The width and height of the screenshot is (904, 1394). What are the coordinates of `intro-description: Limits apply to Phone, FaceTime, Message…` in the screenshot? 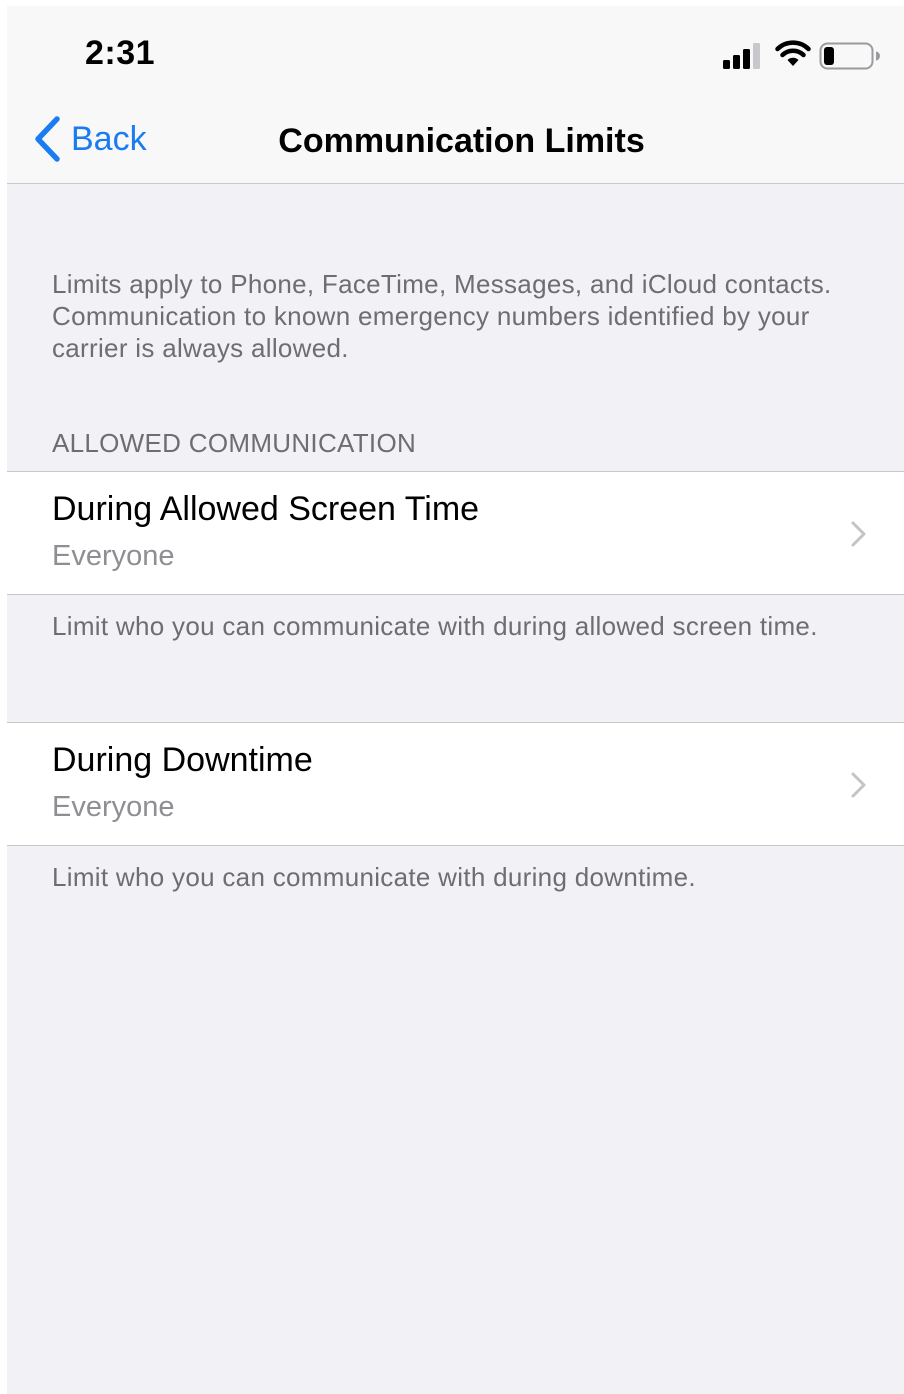 It's located at (442, 316).